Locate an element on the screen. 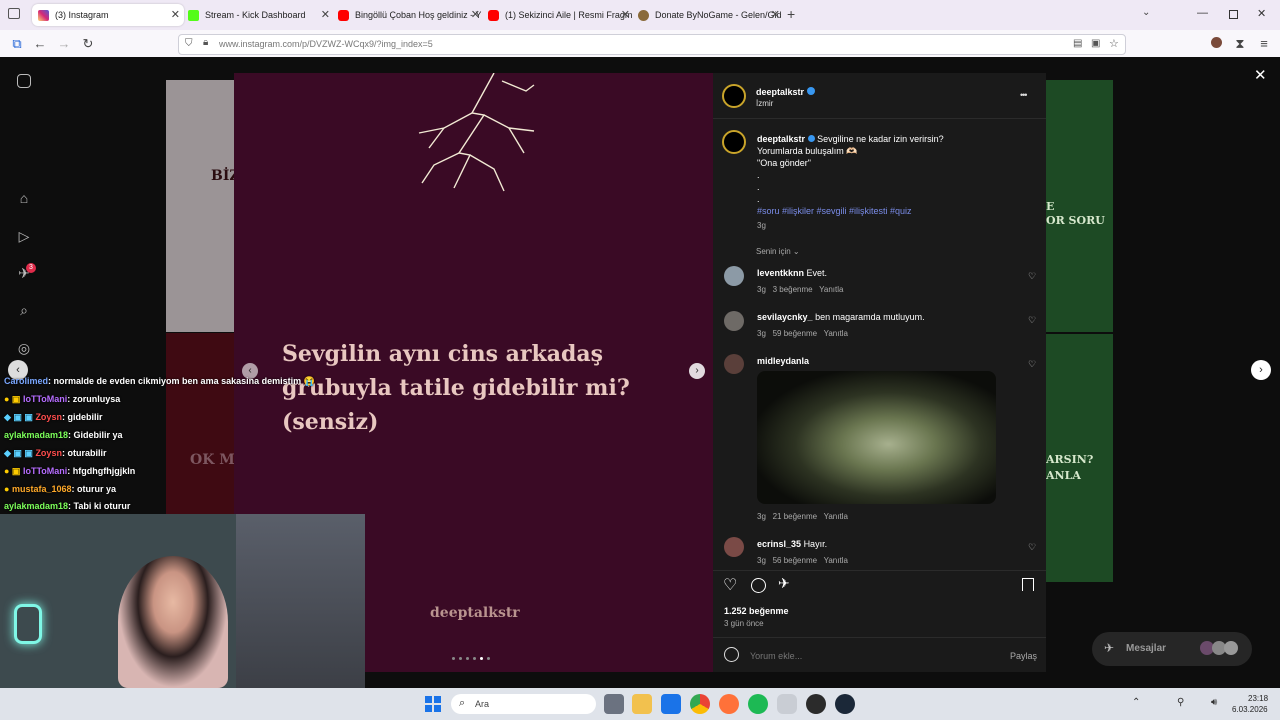 The image size is (1280, 720). reader-view-icon: ▤ is located at coordinates (1077, 43).